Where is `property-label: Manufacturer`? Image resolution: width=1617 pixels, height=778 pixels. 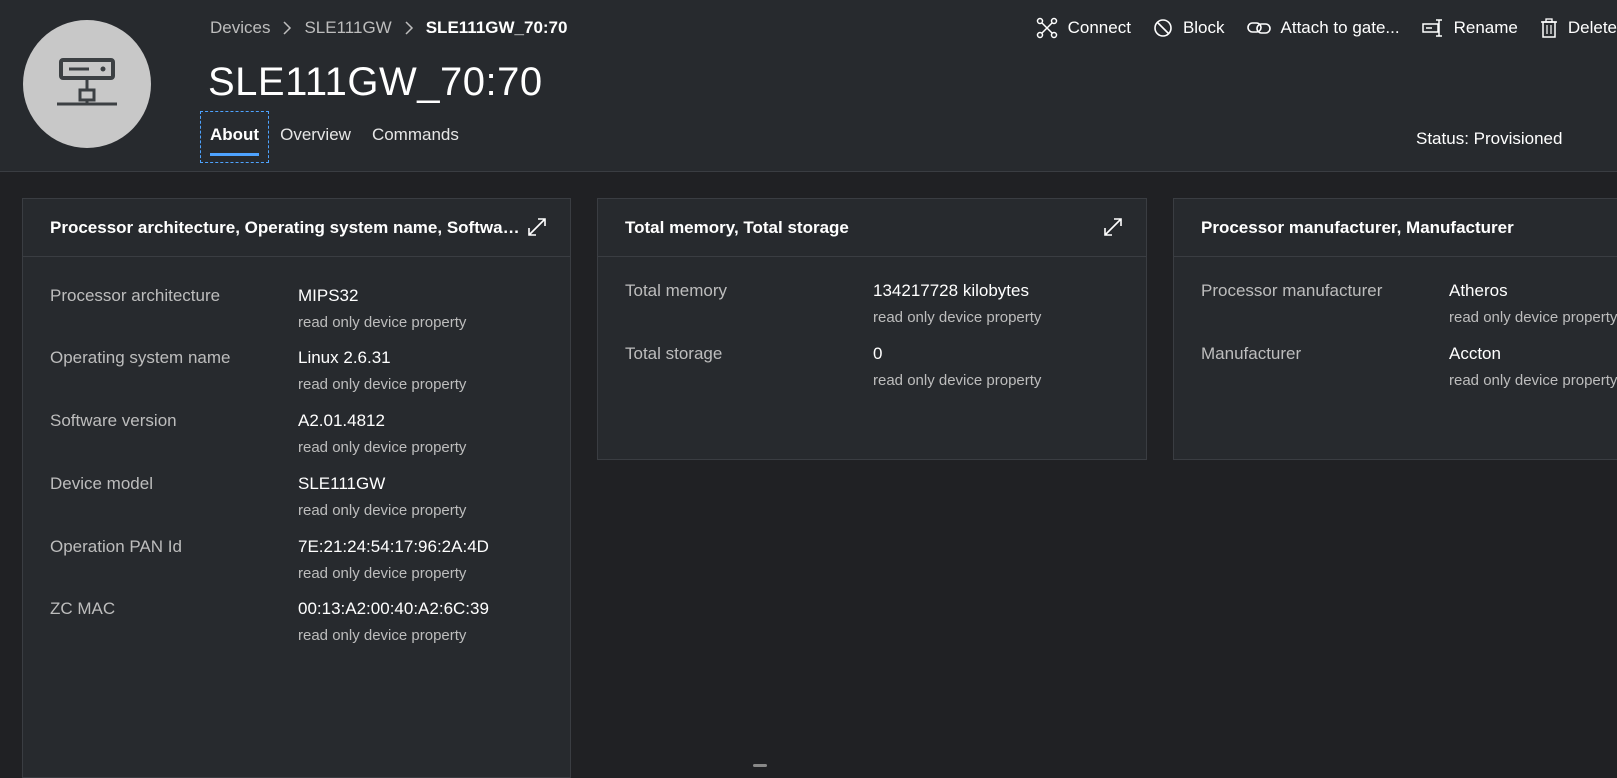 property-label: Manufacturer is located at coordinates (1251, 353).